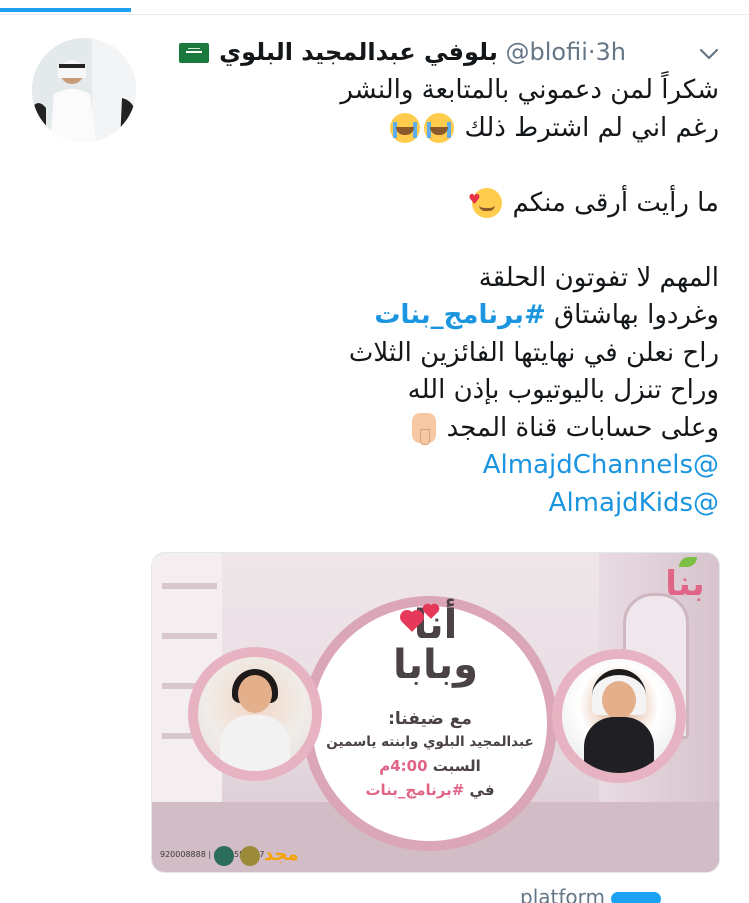 The height and width of the screenshot is (903, 749). I want to click on pointing-down-icon, so click(424, 429).